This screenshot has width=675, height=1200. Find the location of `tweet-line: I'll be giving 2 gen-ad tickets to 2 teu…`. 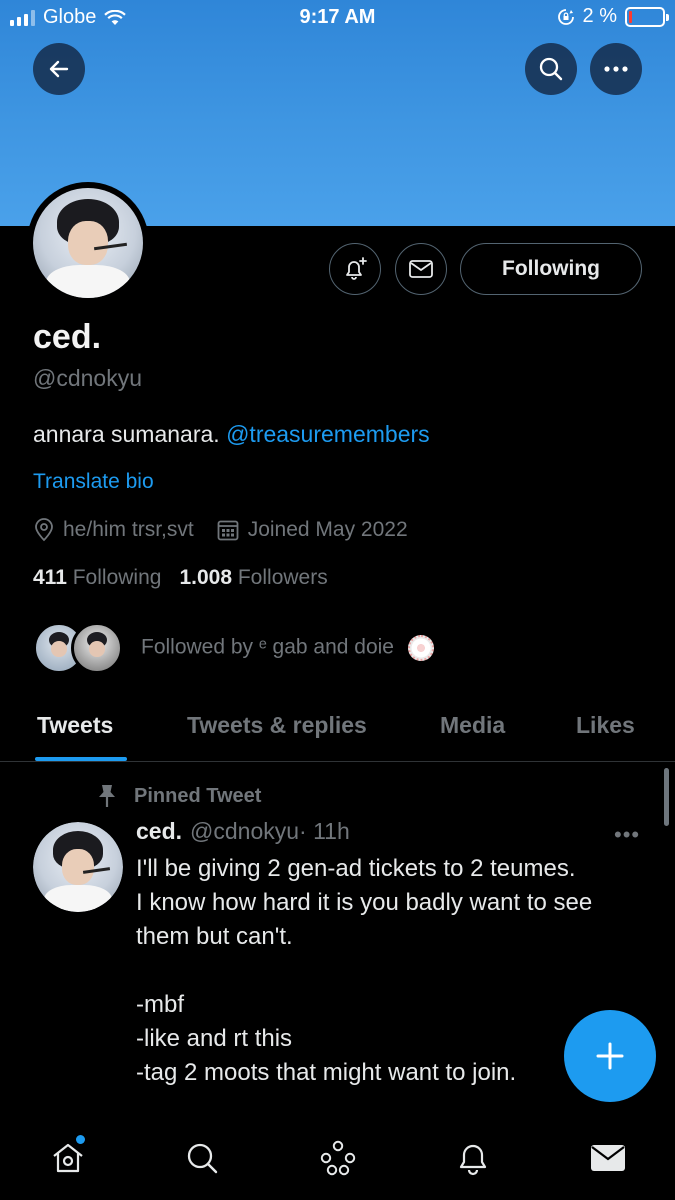

tweet-line: I'll be giving 2 gen-ad tickets to 2 teu… is located at coordinates (356, 868).